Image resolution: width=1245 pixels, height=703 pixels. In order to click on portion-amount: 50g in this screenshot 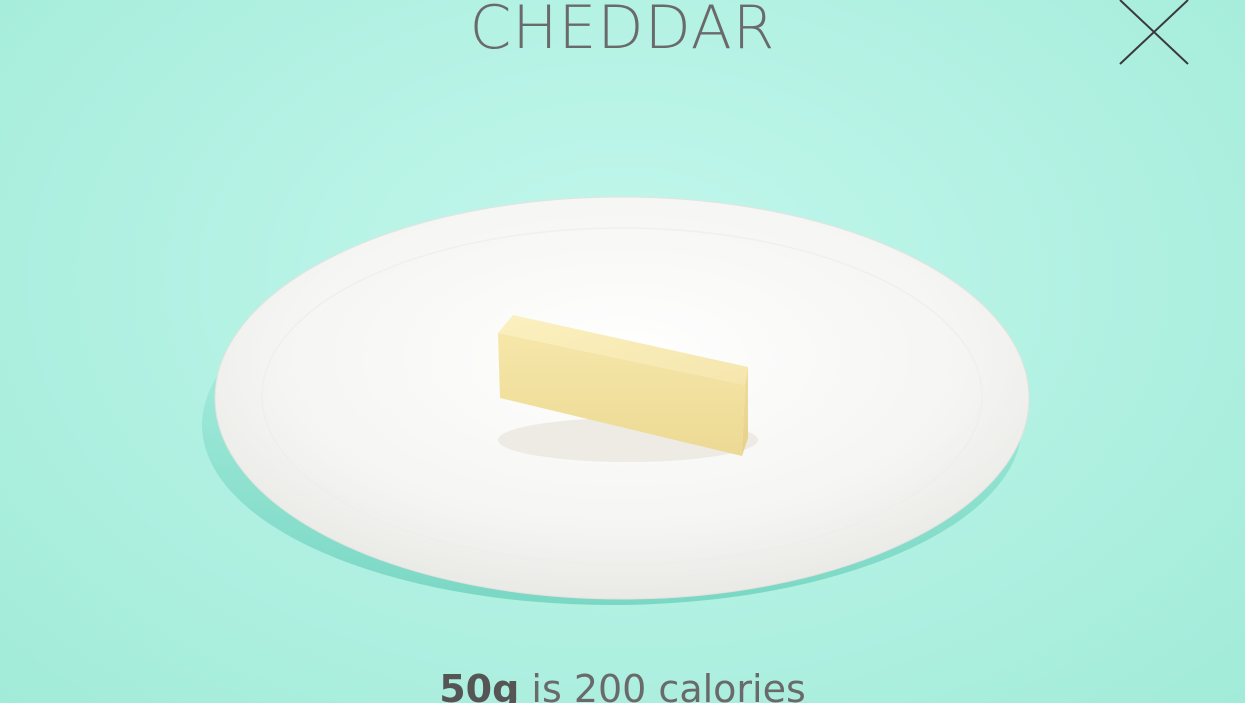, I will do `click(479, 685)`.